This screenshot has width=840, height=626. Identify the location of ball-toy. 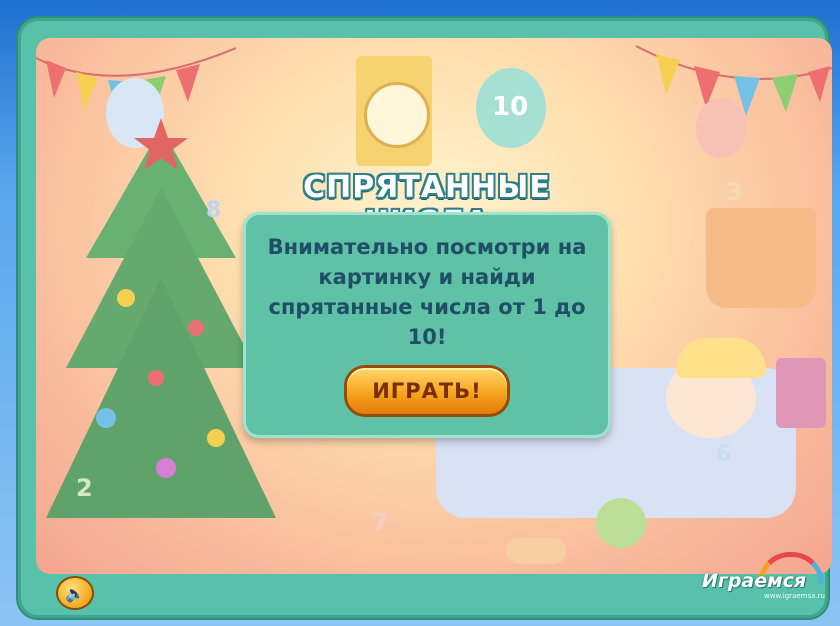
(621, 523).